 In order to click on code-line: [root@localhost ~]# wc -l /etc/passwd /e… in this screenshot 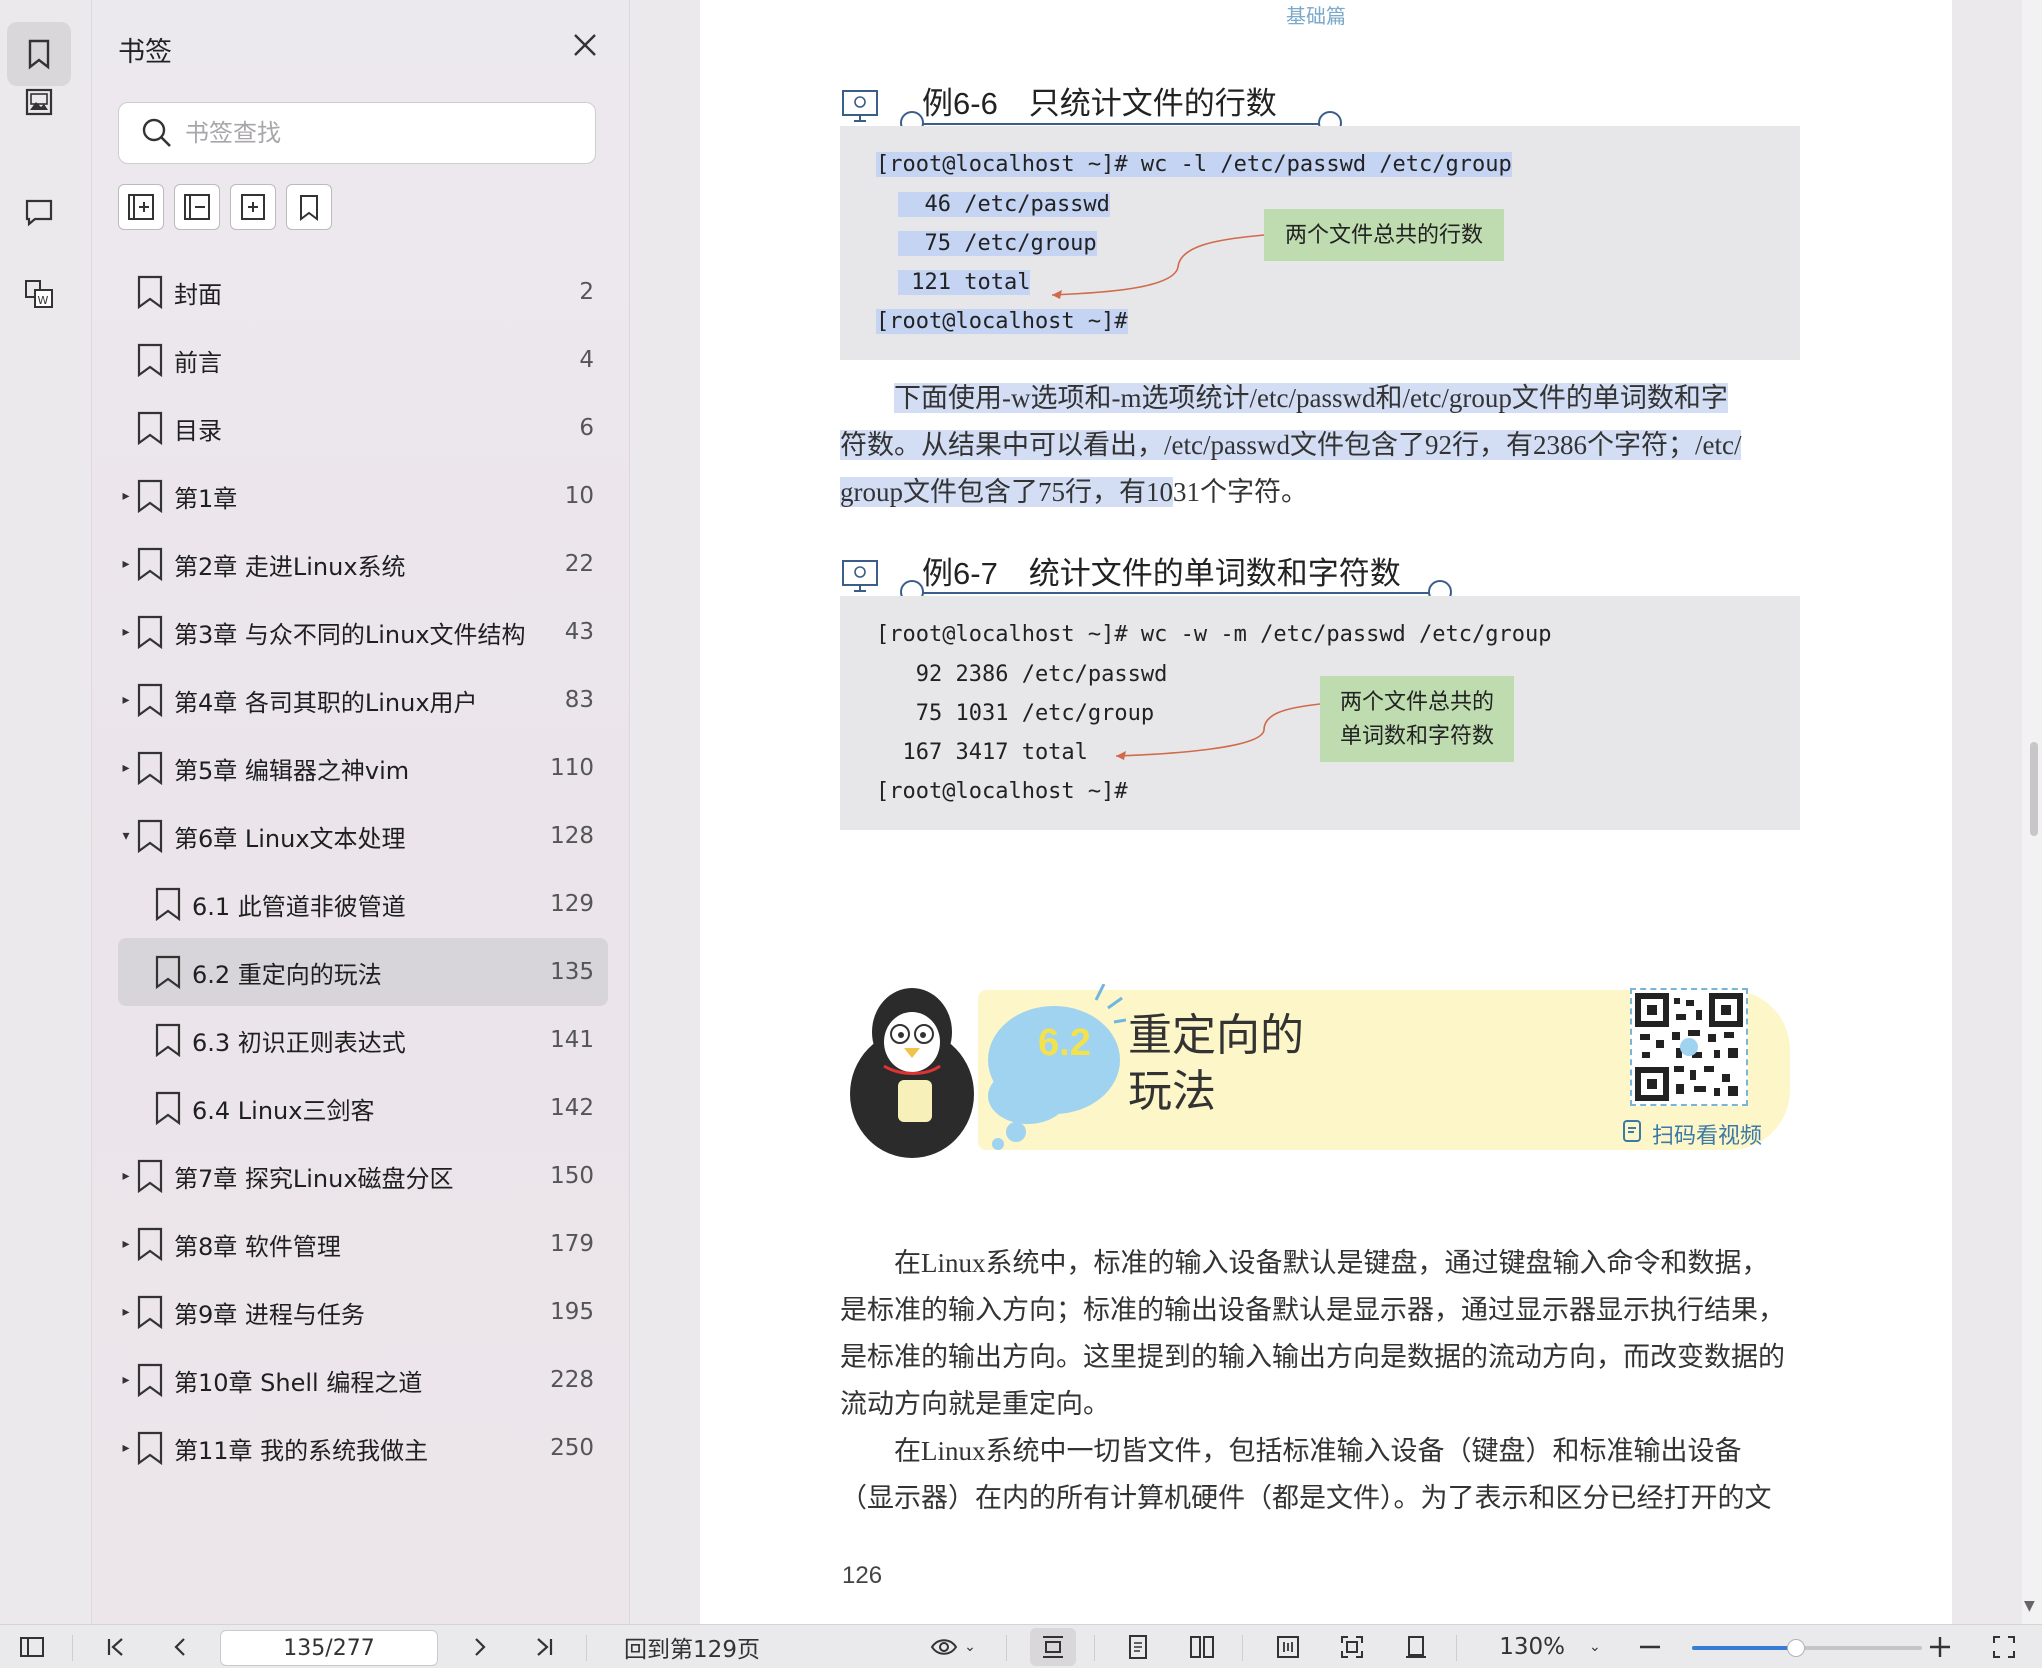, I will do `click(1194, 164)`.